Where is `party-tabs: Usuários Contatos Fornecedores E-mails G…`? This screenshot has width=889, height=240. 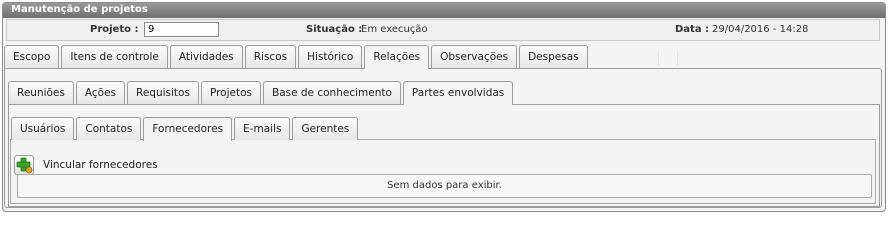
party-tabs: Usuários Contatos Fornecedores E-mails G… is located at coordinates (185, 129).